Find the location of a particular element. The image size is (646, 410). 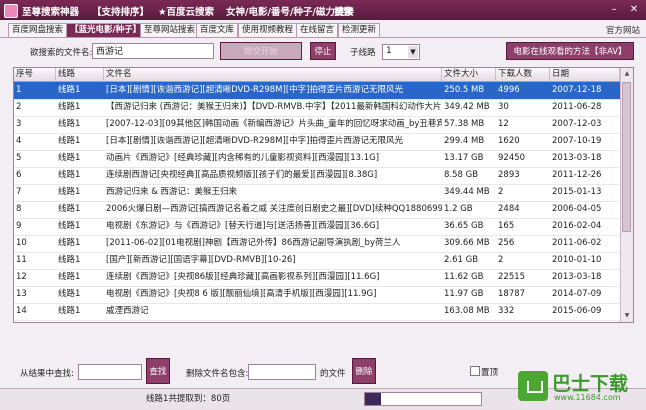

cell-date: 2014-07-09 is located at coordinates (577, 294).